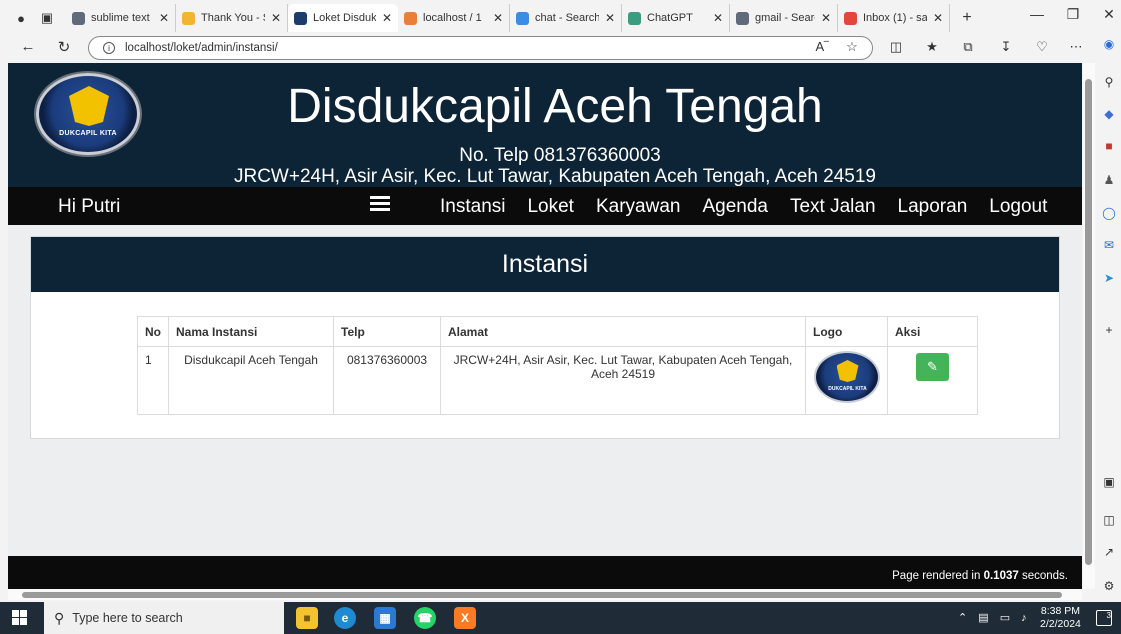  I want to click on instansi-logo: DUKCAPIL KITA, so click(846, 377).